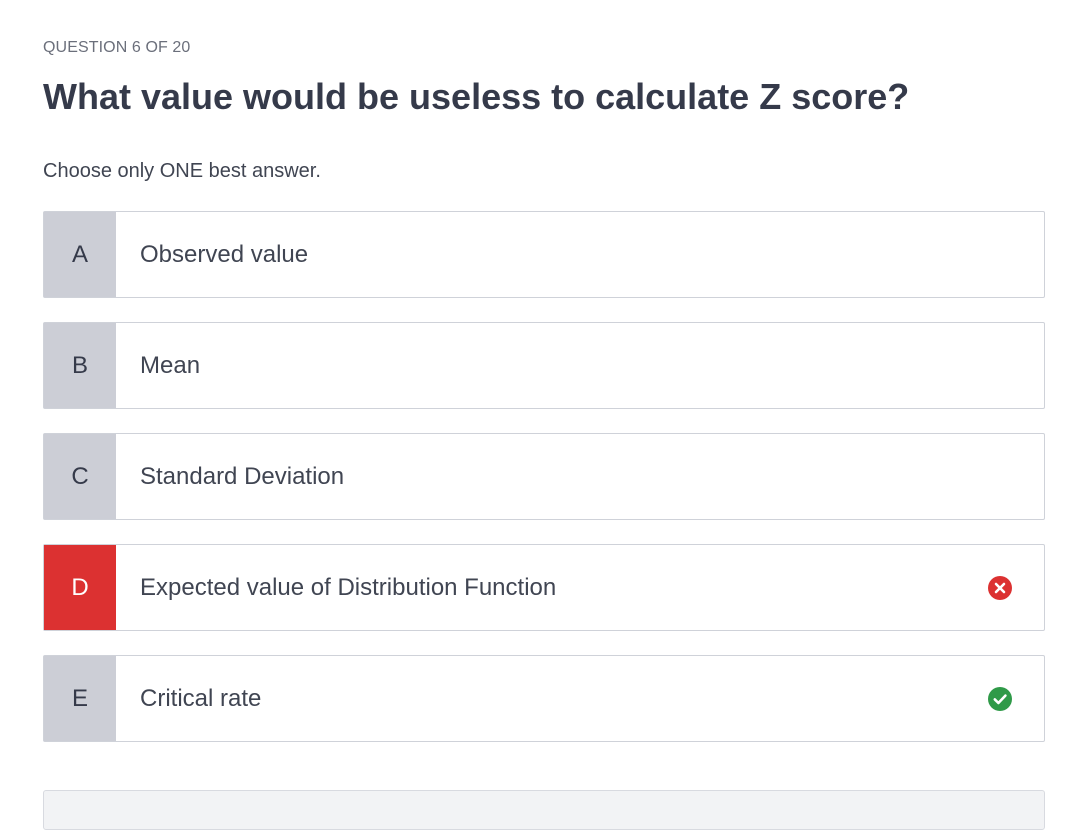  I want to click on answer-option-c: C Standard Deviation, so click(544, 476).